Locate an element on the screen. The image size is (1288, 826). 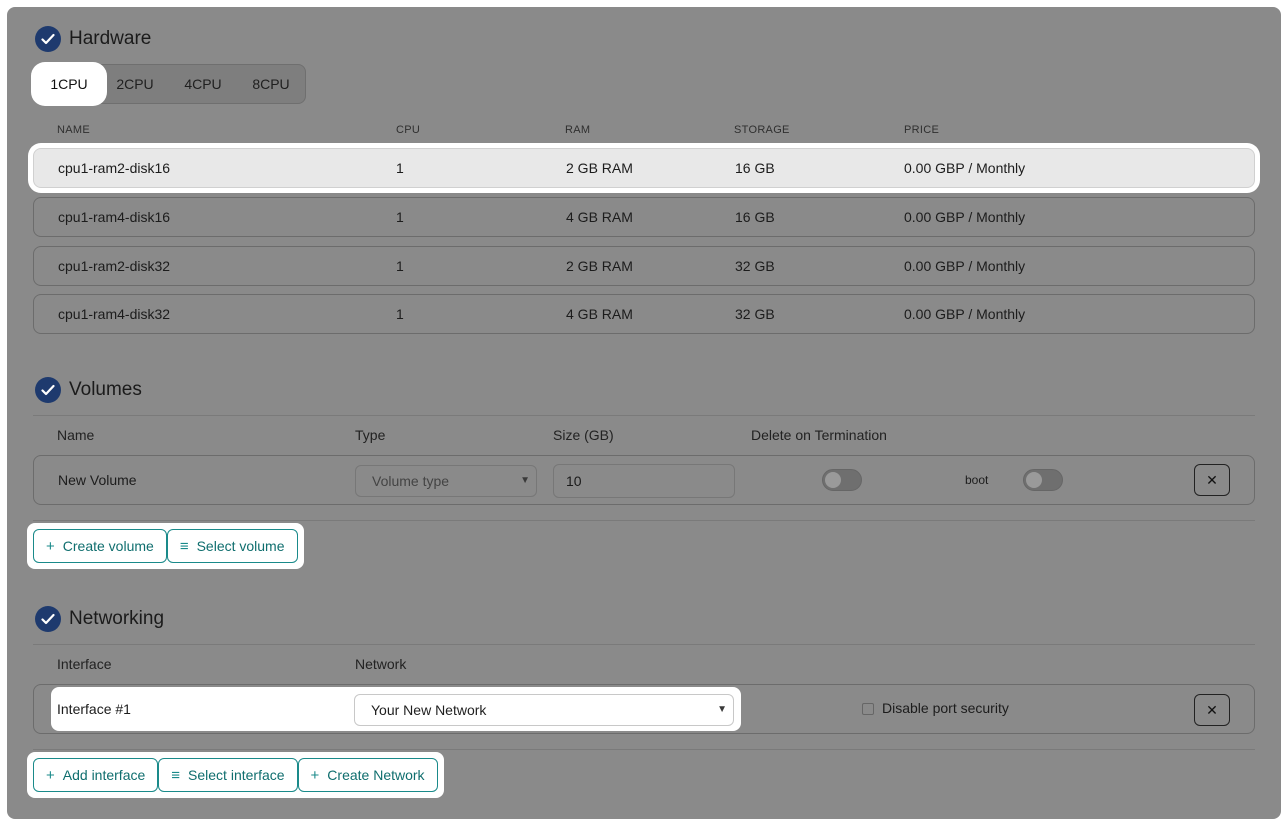
col-name: NAME is located at coordinates (73, 130).